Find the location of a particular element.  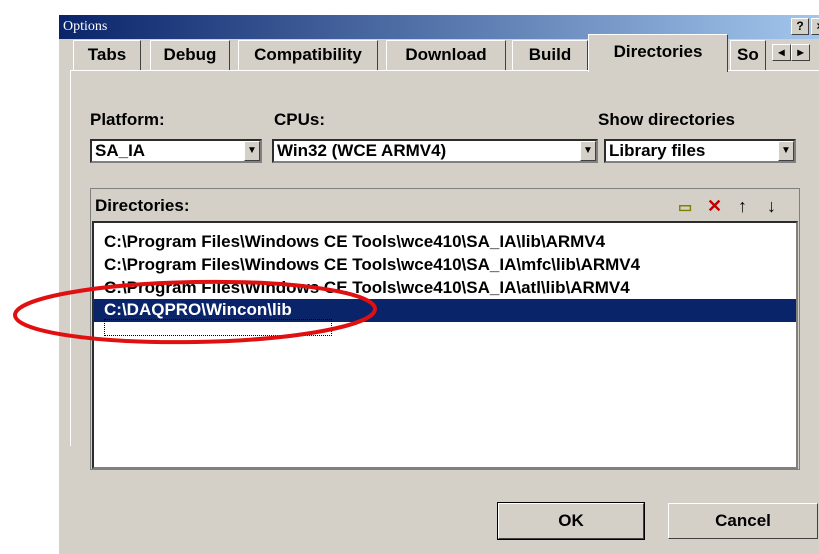

tab-debug: Debug is located at coordinates (190, 55).